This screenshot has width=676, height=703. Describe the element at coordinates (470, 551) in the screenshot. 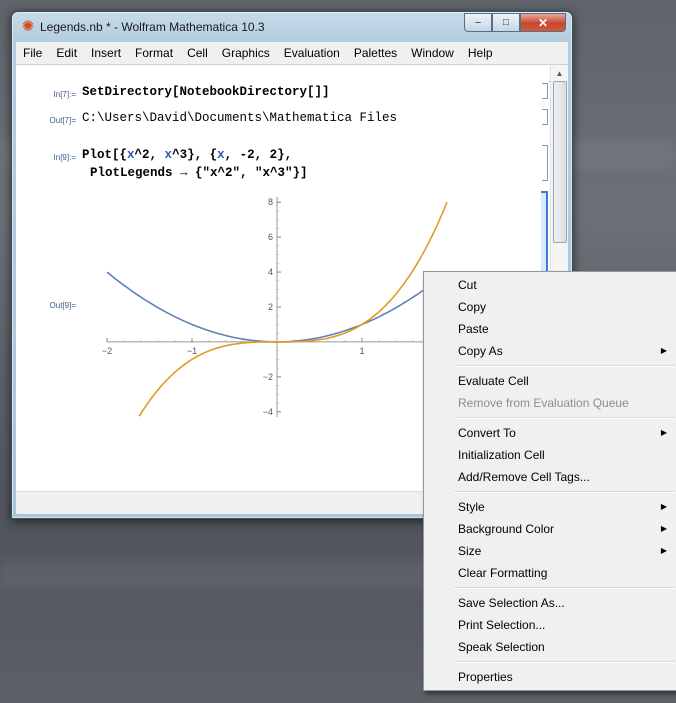

I see `menu-item-label: Size` at that location.